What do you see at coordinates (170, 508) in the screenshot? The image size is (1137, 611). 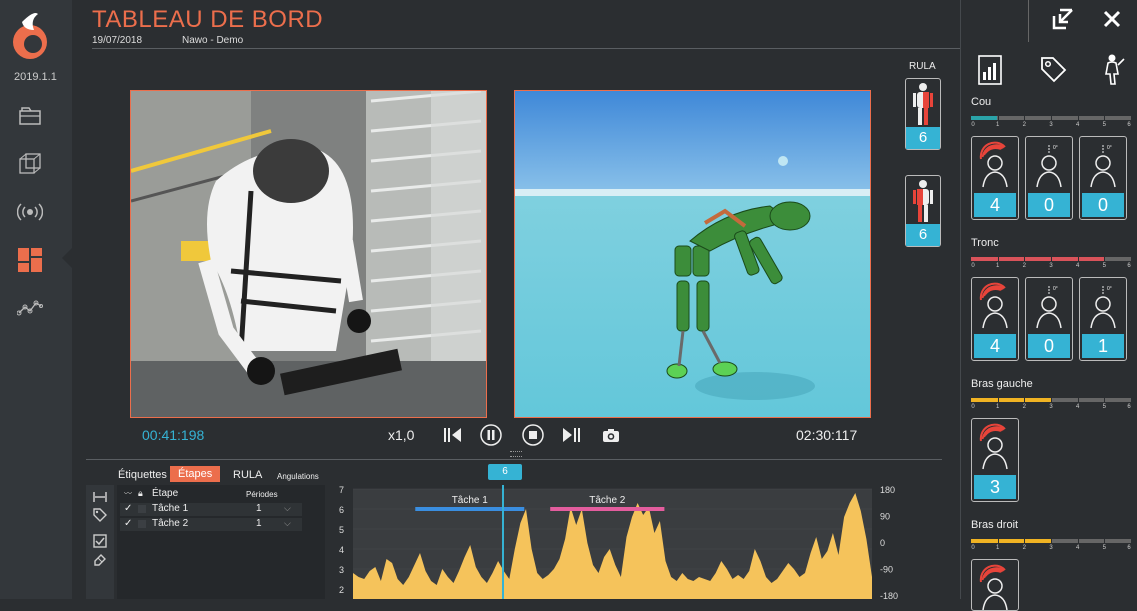 I see `step-name: Tâche 1` at bounding box center [170, 508].